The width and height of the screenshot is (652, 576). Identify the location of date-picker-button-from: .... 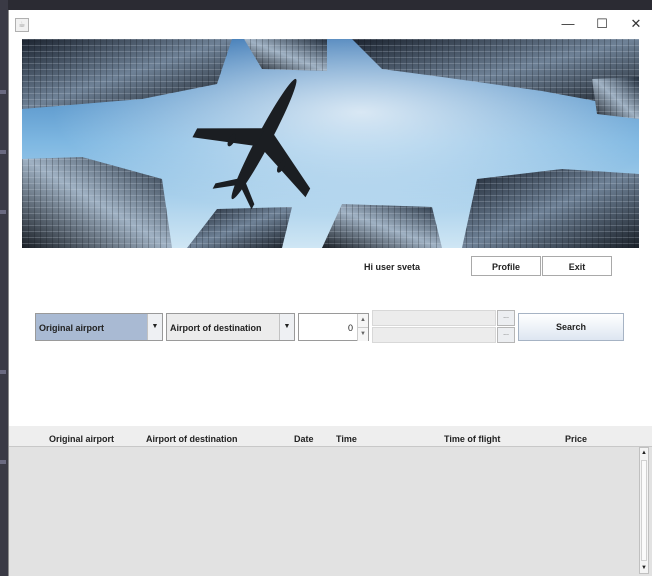
(506, 318).